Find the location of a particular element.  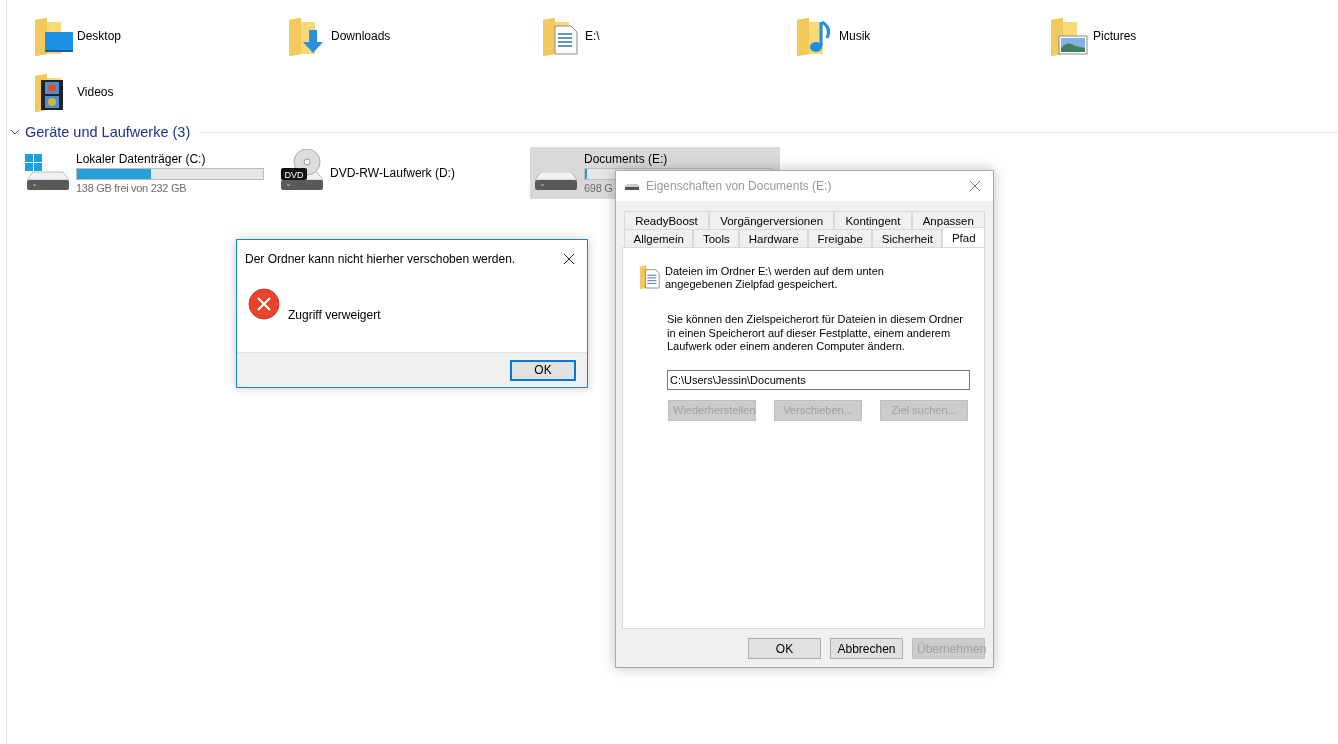

dialog-title: Der Ordner kann nicht hierher verschoben werden. is located at coordinates (380, 259).